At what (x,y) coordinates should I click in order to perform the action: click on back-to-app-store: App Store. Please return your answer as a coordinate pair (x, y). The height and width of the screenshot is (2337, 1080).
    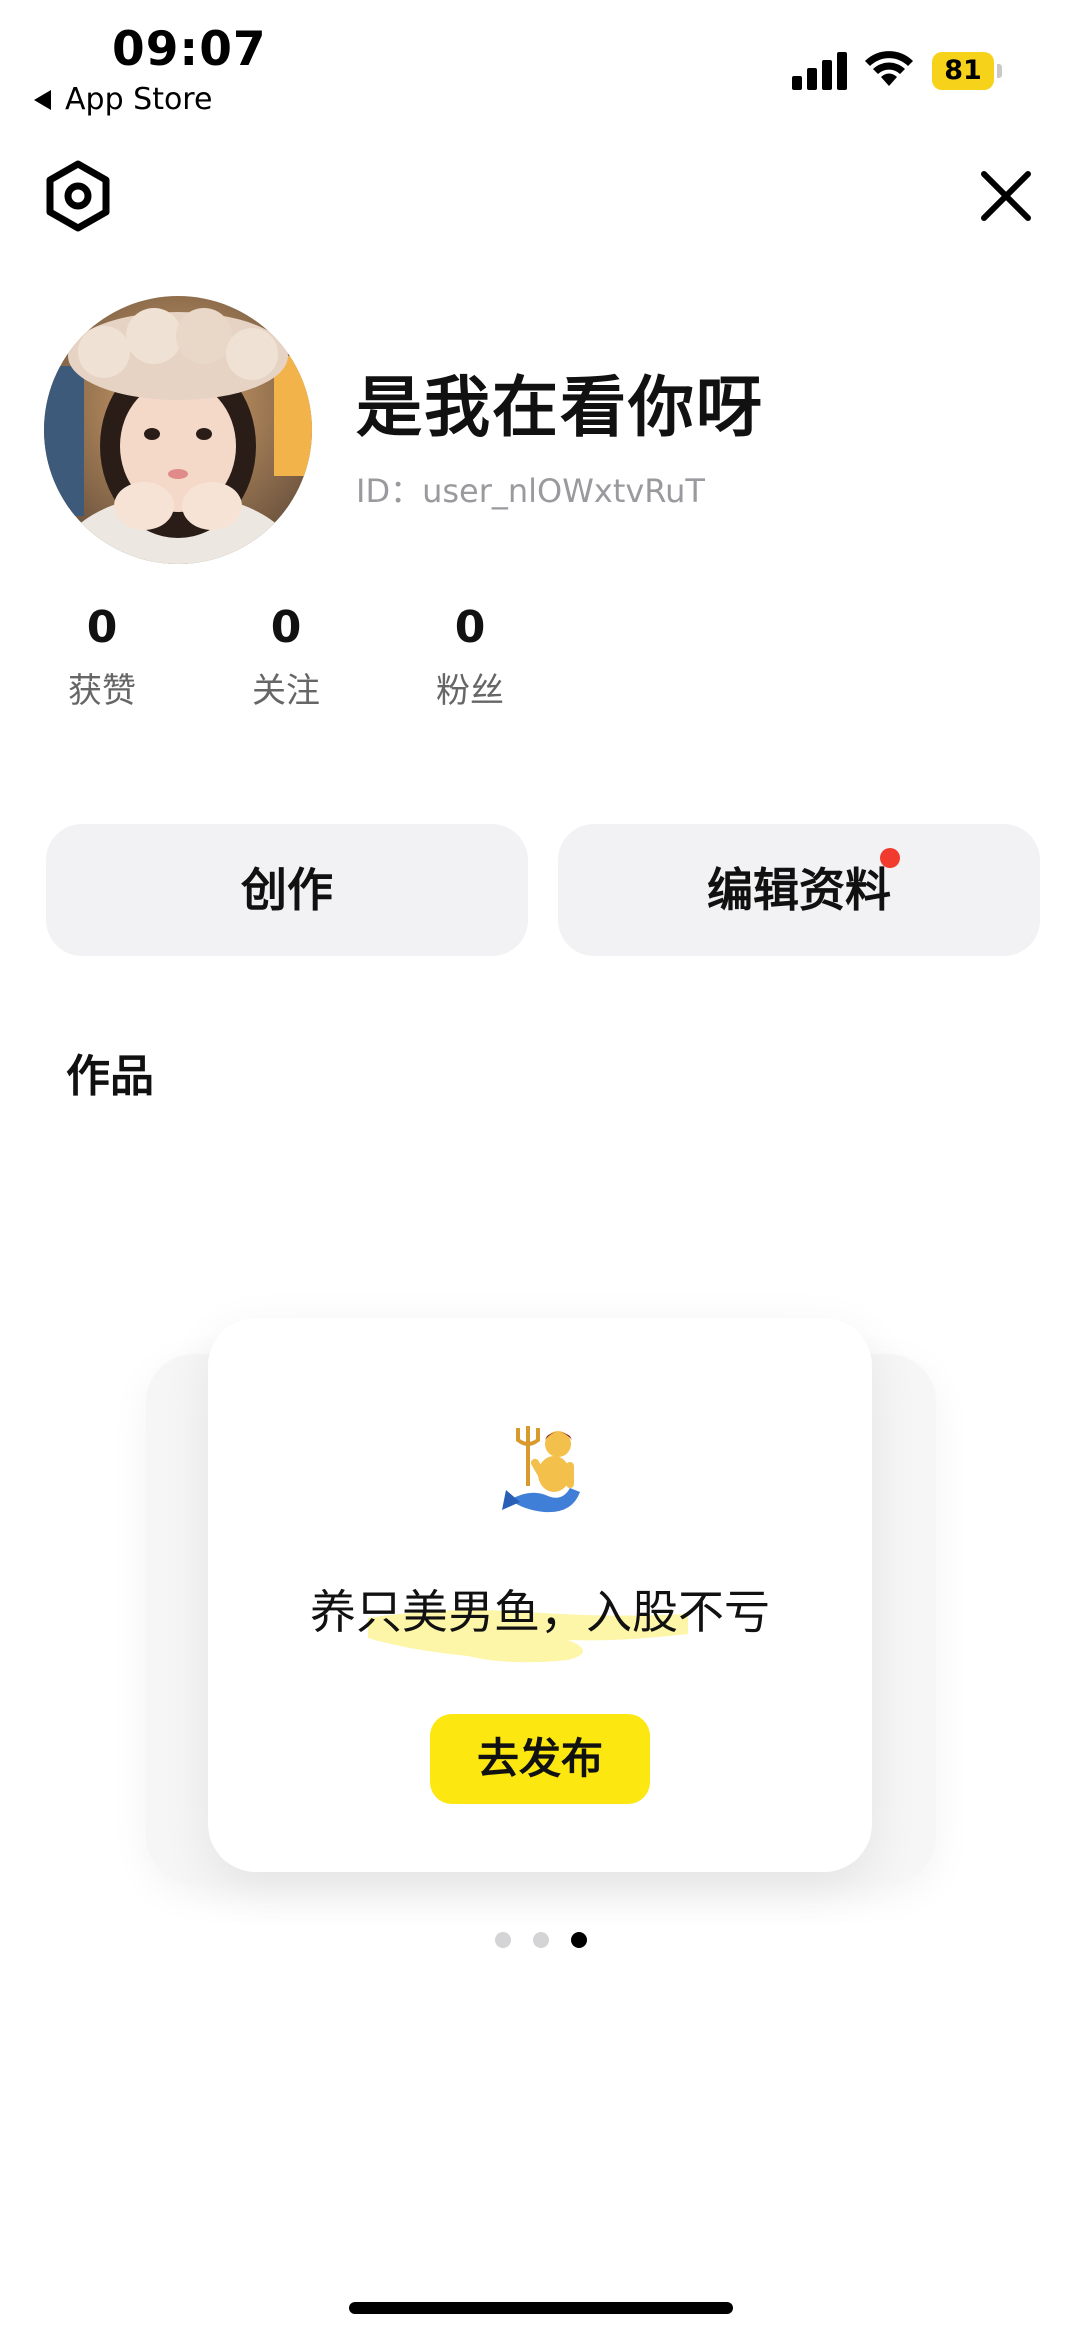
    Looking at the image, I should click on (123, 99).